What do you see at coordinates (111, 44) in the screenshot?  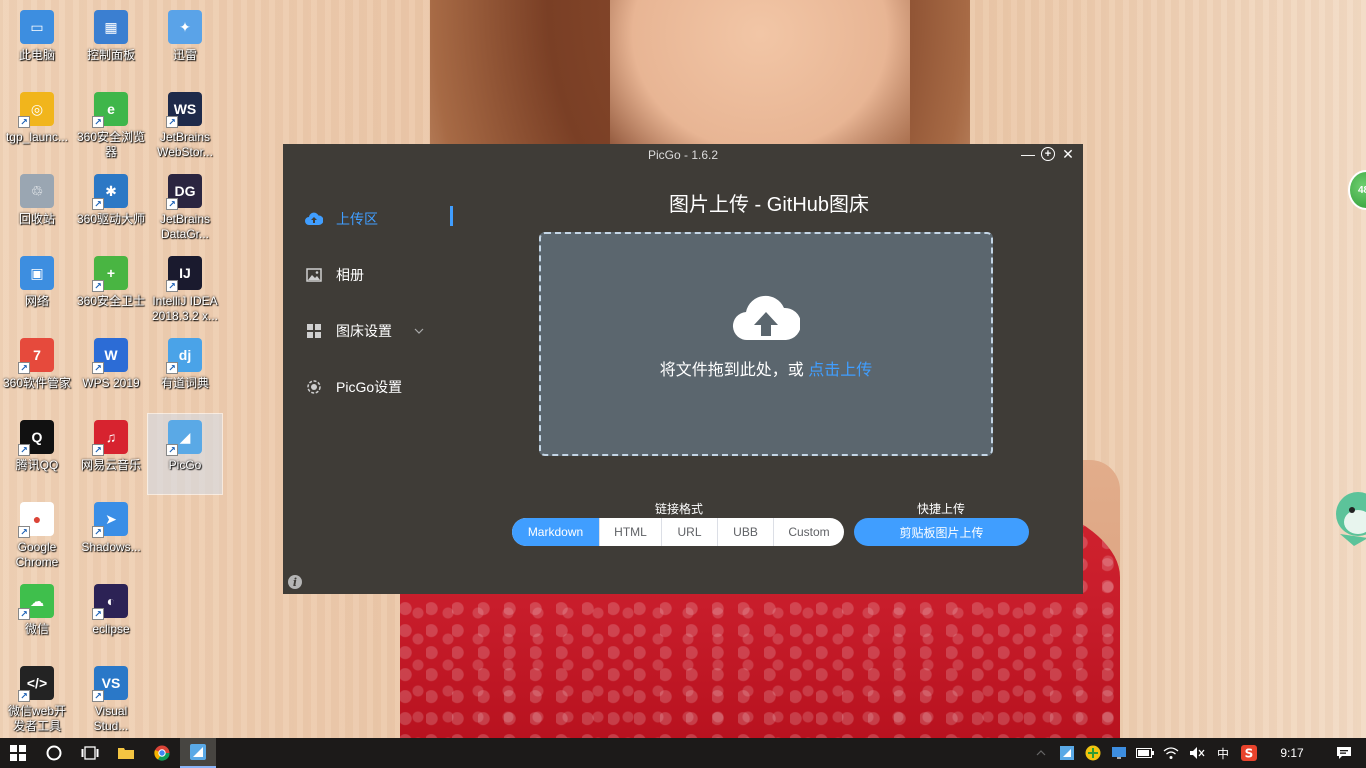 I see `desktop-icon-1: ▦ 控制面板` at bounding box center [111, 44].